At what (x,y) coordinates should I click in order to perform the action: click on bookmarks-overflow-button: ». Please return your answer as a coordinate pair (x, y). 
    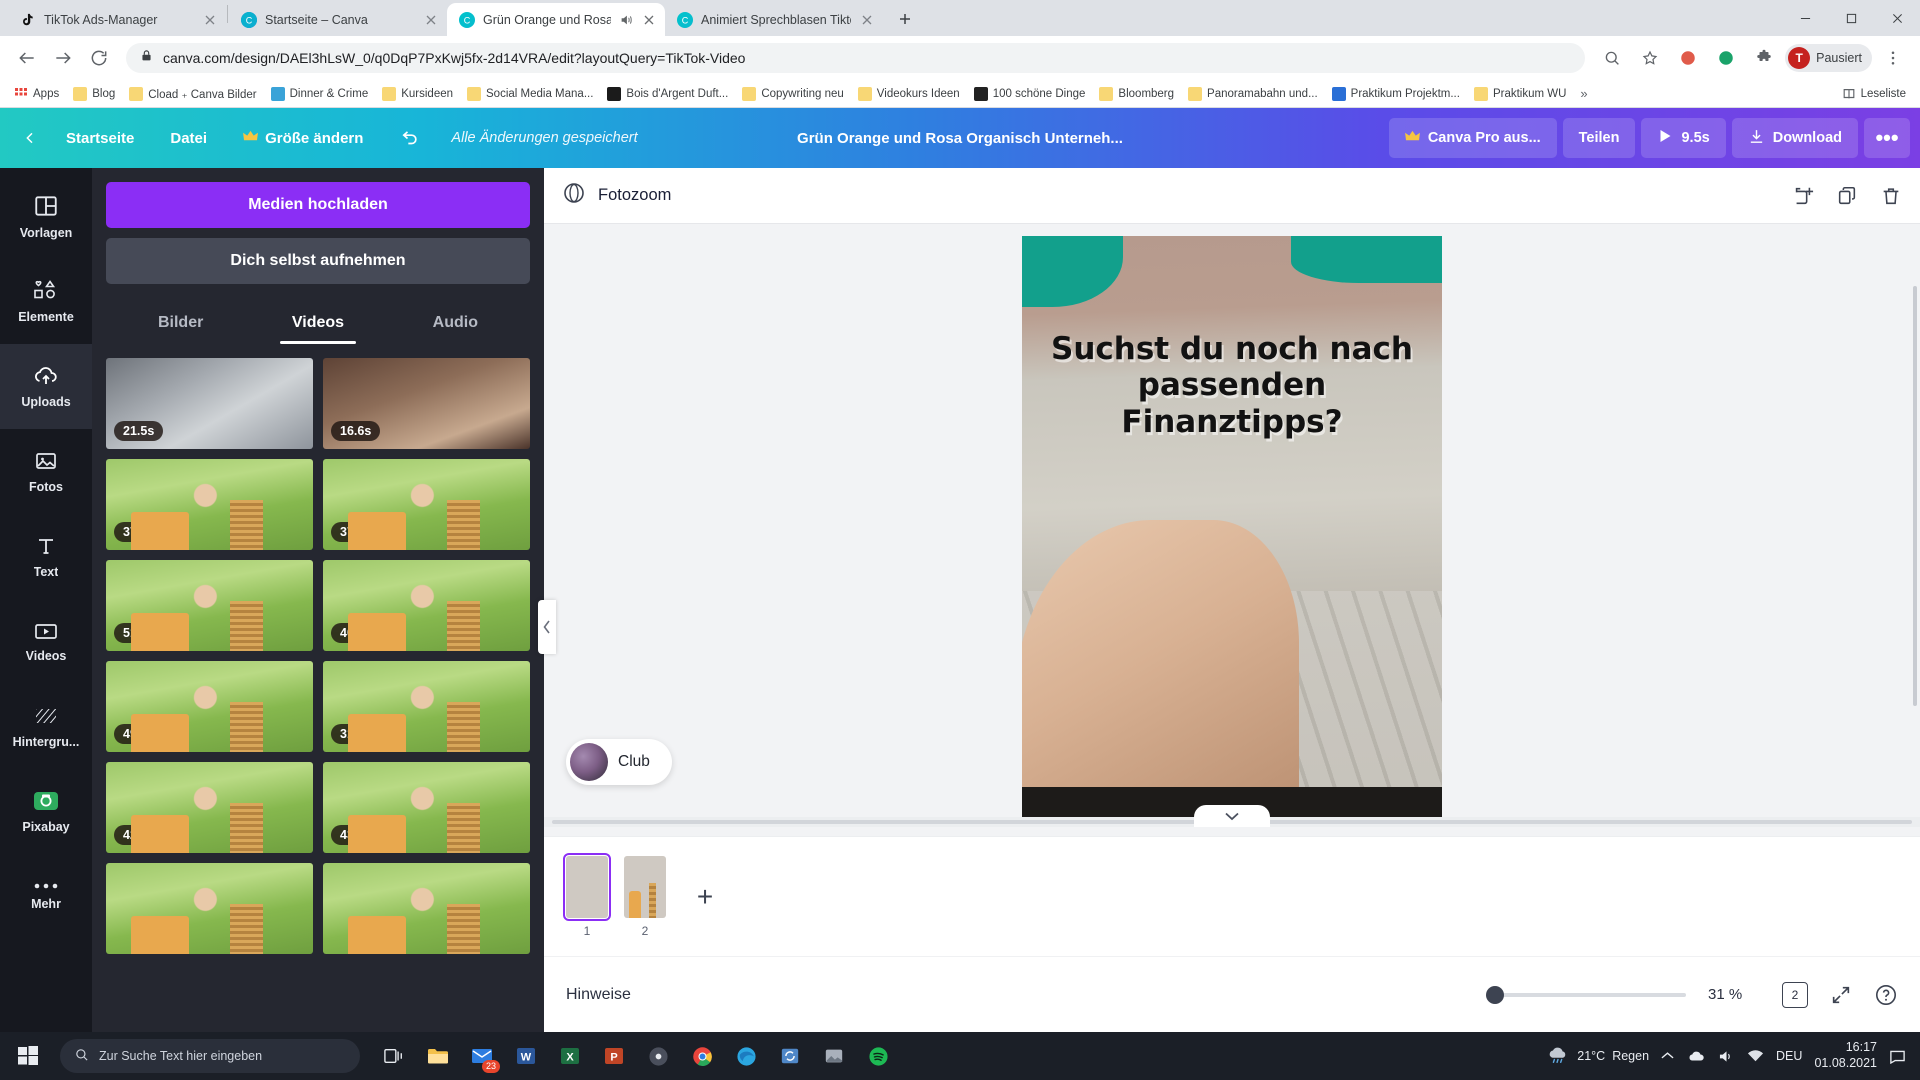
    Looking at the image, I should click on (1583, 93).